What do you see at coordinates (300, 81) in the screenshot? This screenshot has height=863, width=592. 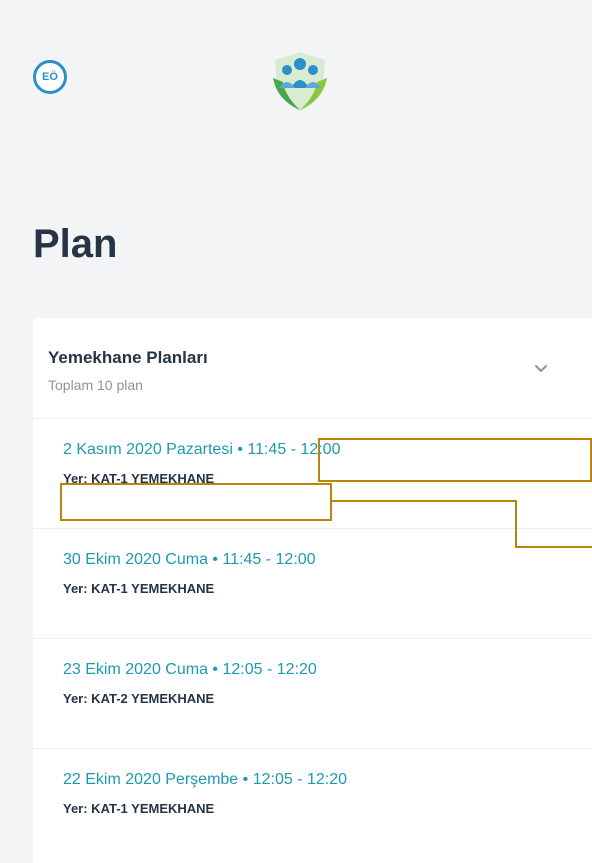 I see `people-shield-hands-logo` at bounding box center [300, 81].